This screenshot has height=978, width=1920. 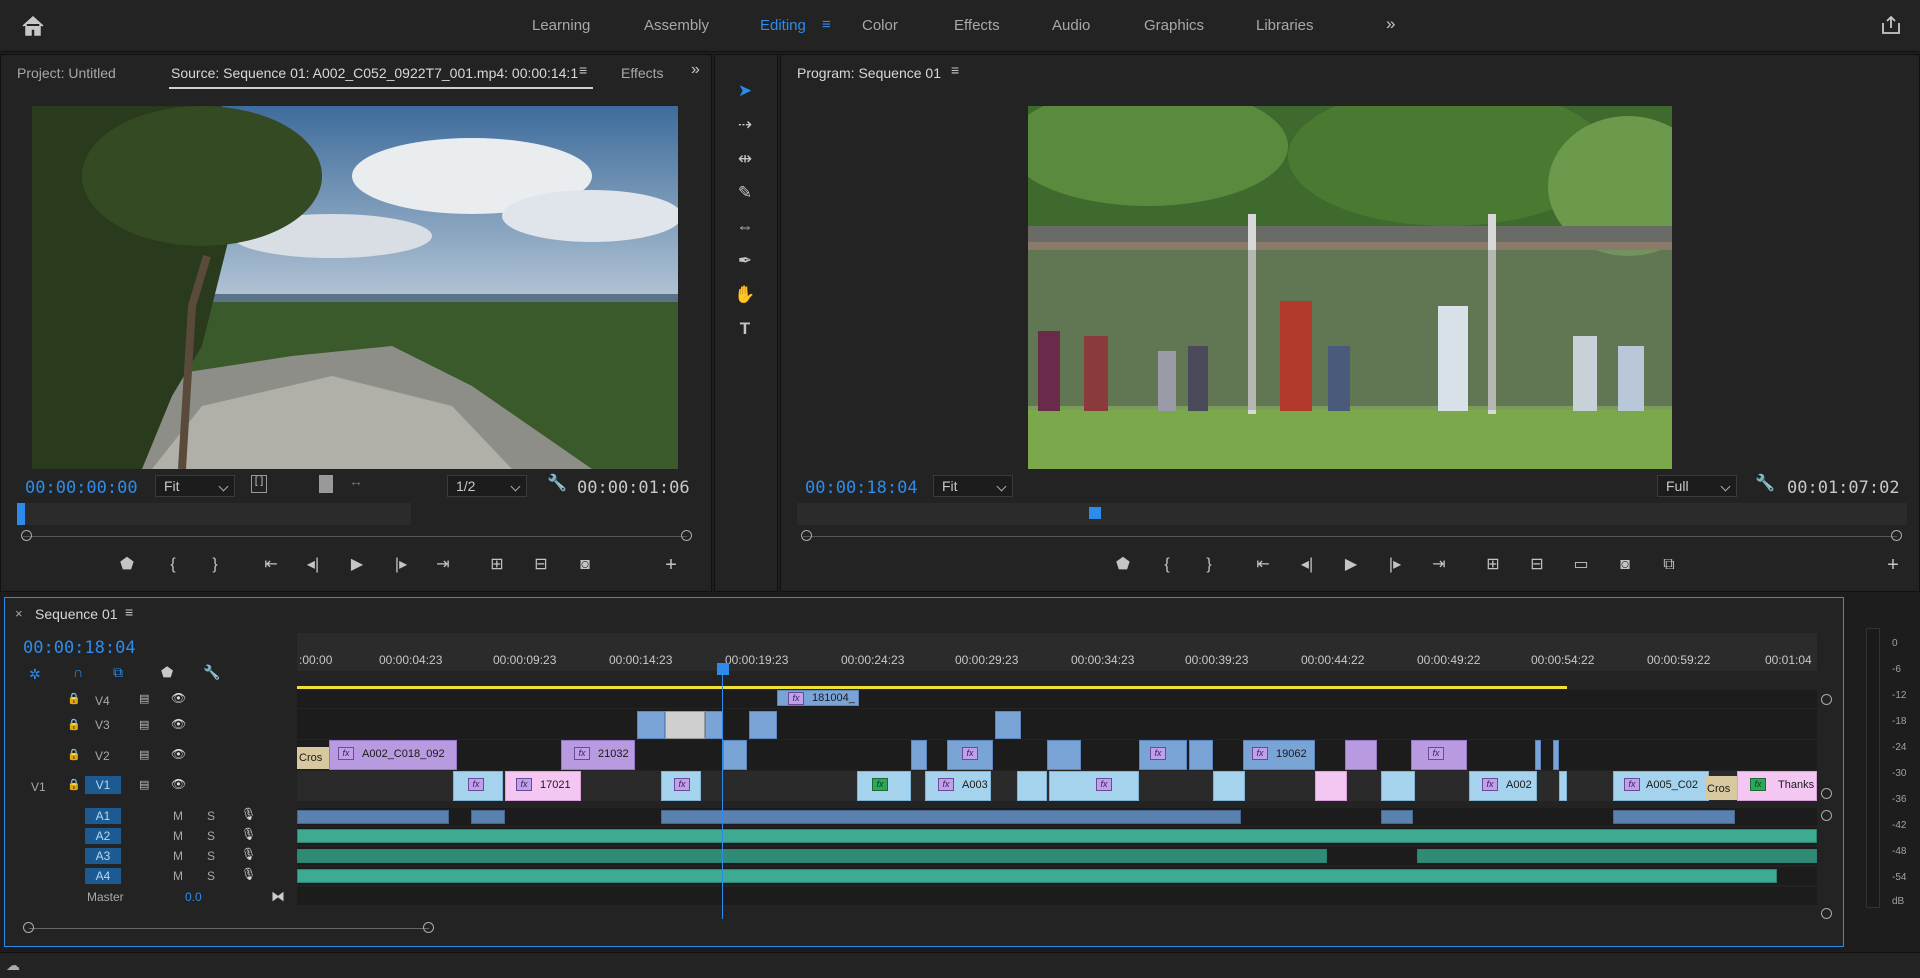 What do you see at coordinates (1777, 786) in the screenshot?
I see `clip-v1: fx Thanks` at bounding box center [1777, 786].